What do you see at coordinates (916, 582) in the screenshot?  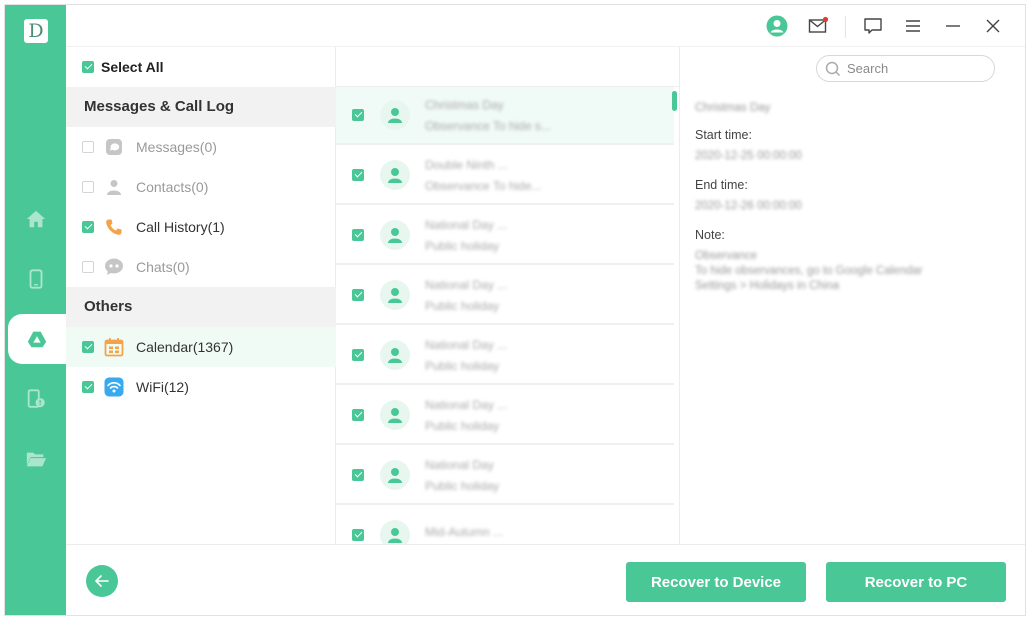 I see `recover-to-pc-button: Recover to PC` at bounding box center [916, 582].